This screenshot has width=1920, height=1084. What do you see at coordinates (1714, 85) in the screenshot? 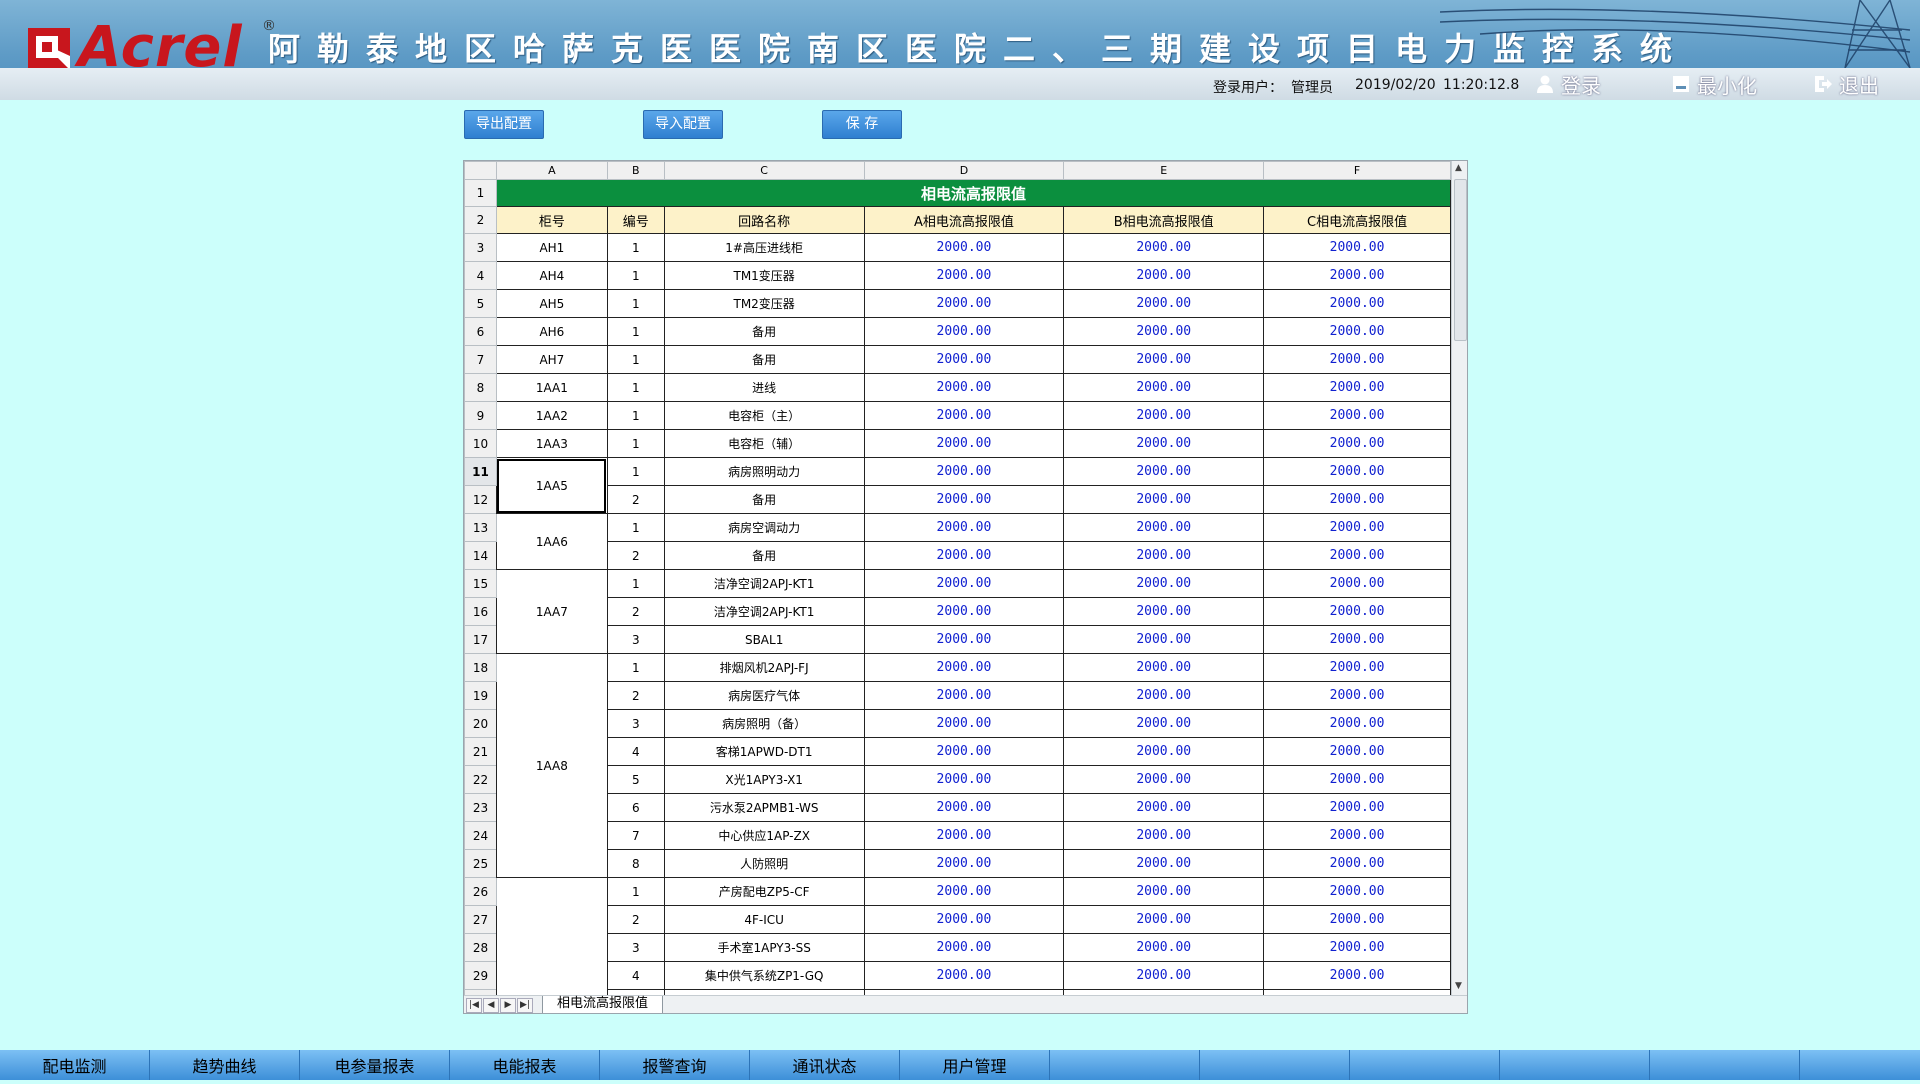
I see `minimize-button: 最小化` at bounding box center [1714, 85].